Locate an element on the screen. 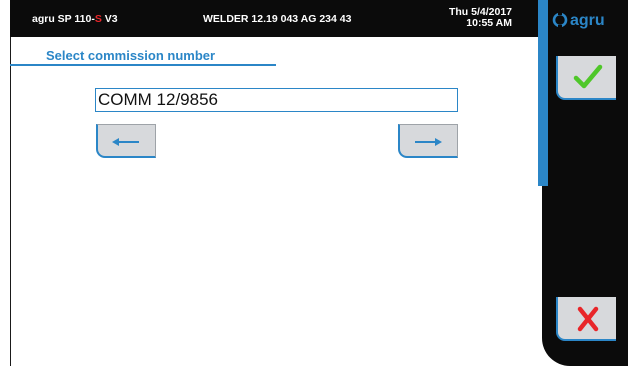 The width and height of the screenshot is (628, 366). next-button is located at coordinates (428, 141).